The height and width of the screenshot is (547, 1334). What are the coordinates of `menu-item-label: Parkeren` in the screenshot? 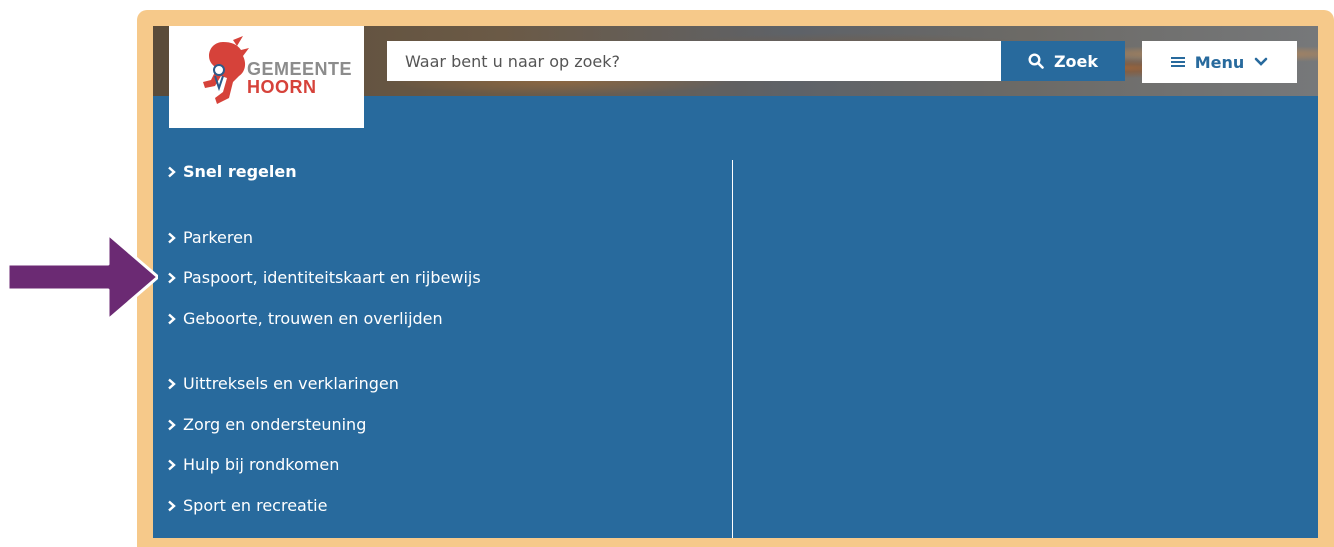 It's located at (218, 237).